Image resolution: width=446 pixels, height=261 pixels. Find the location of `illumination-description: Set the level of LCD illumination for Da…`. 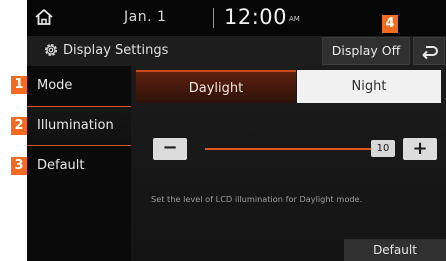

illumination-description: Set the level of LCD illumination for Da… is located at coordinates (257, 199).